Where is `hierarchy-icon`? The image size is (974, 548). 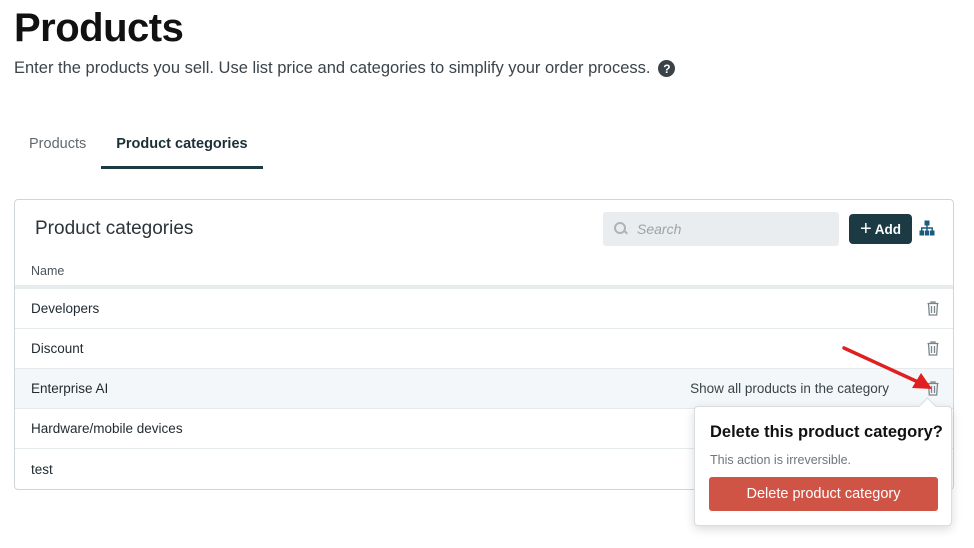
hierarchy-icon is located at coordinates (927, 228).